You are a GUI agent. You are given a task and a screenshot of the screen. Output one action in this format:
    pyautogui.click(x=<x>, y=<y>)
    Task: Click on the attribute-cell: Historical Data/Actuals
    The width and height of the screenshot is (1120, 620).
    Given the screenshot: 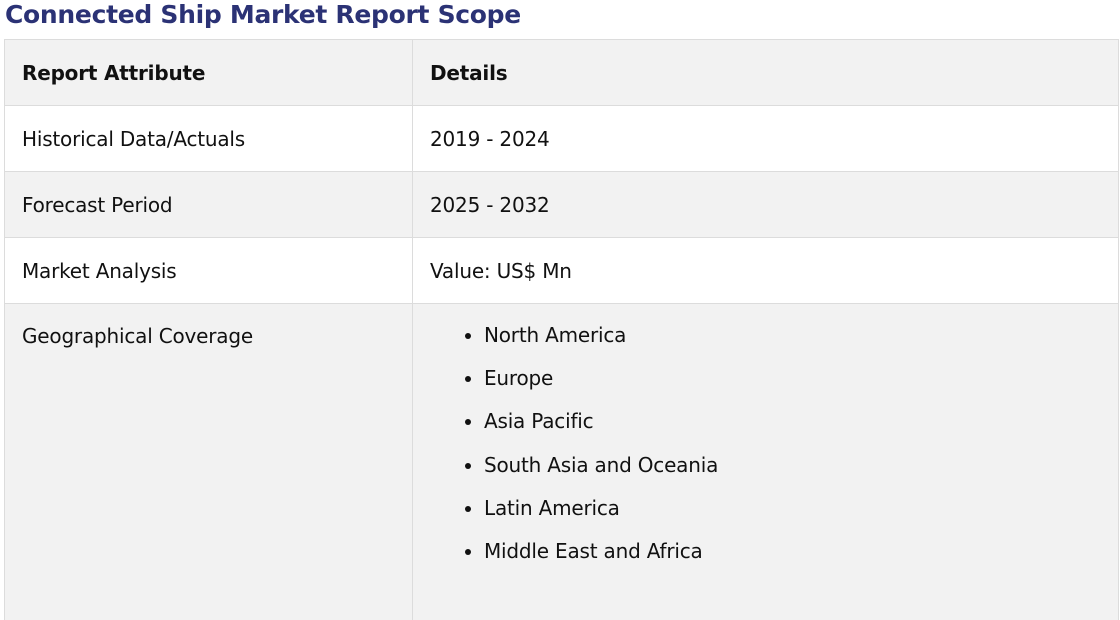 What is the action you would take?
    pyautogui.click(x=208, y=138)
    